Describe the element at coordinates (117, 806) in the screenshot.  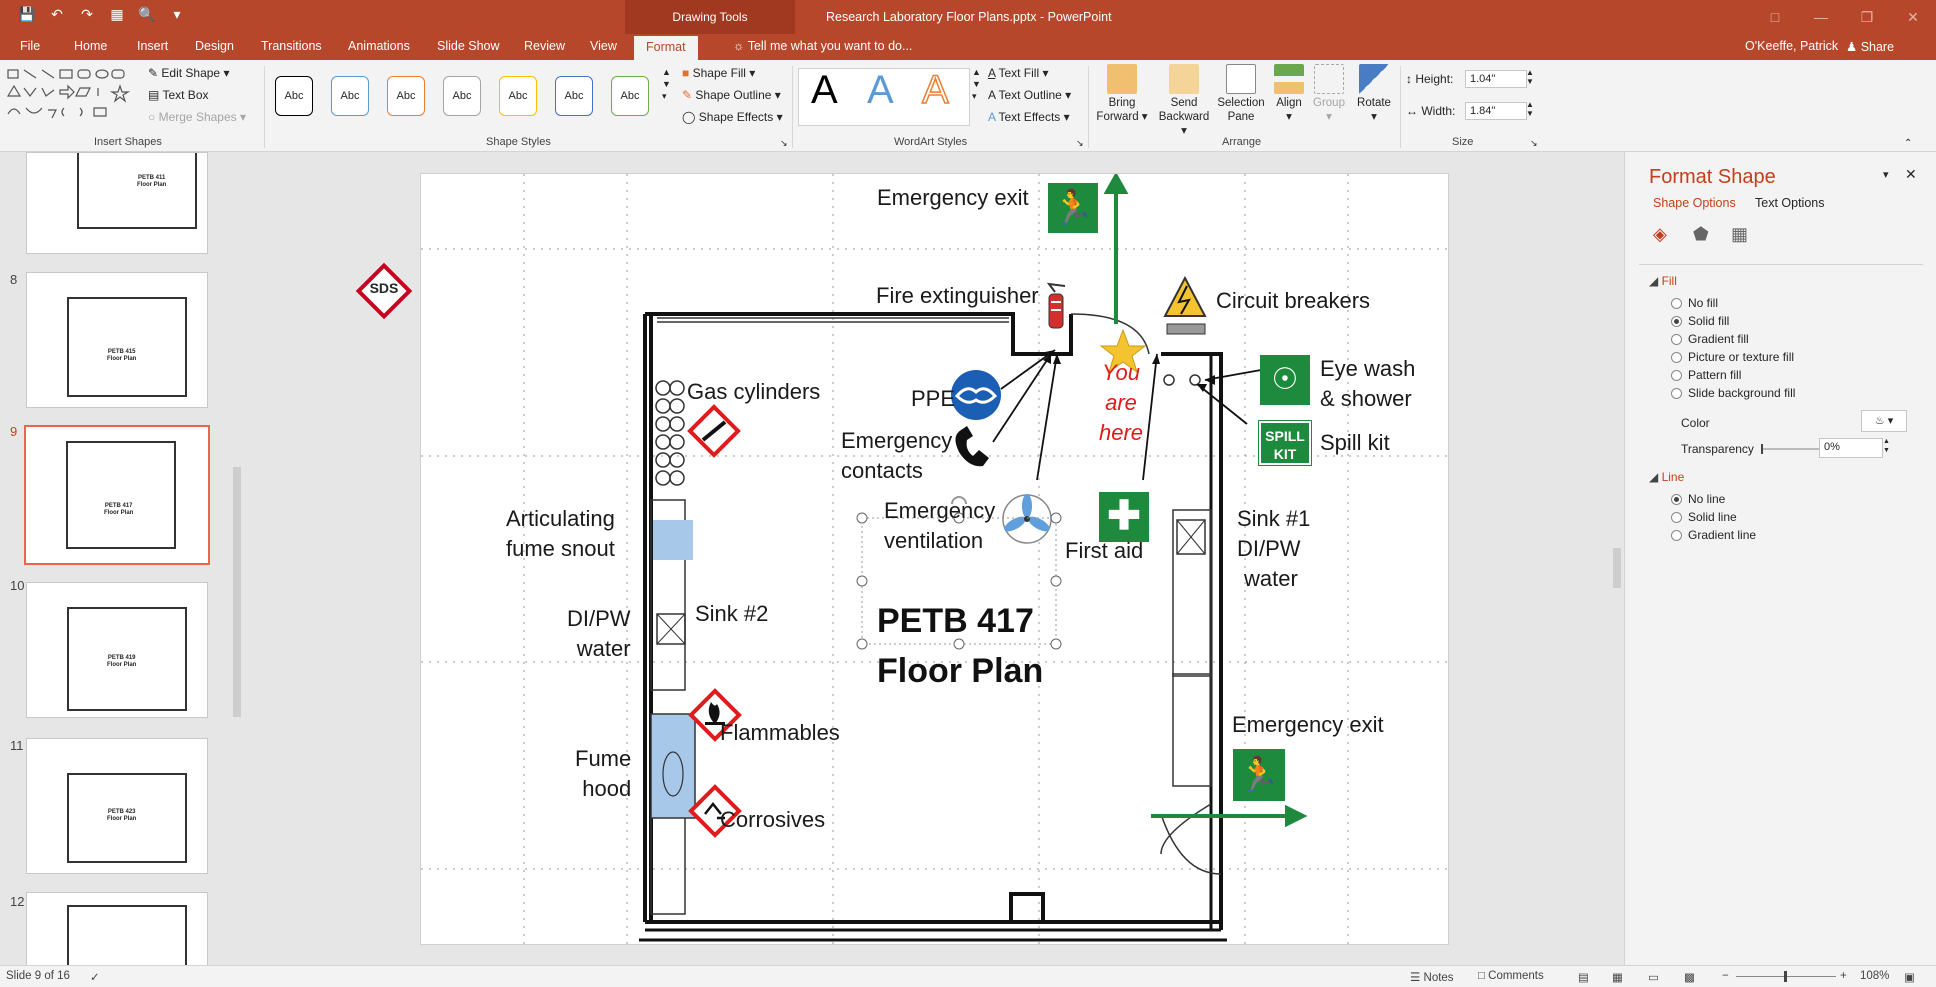
I see `slide-thumbnail: PETB 423 Floor Plan` at that location.